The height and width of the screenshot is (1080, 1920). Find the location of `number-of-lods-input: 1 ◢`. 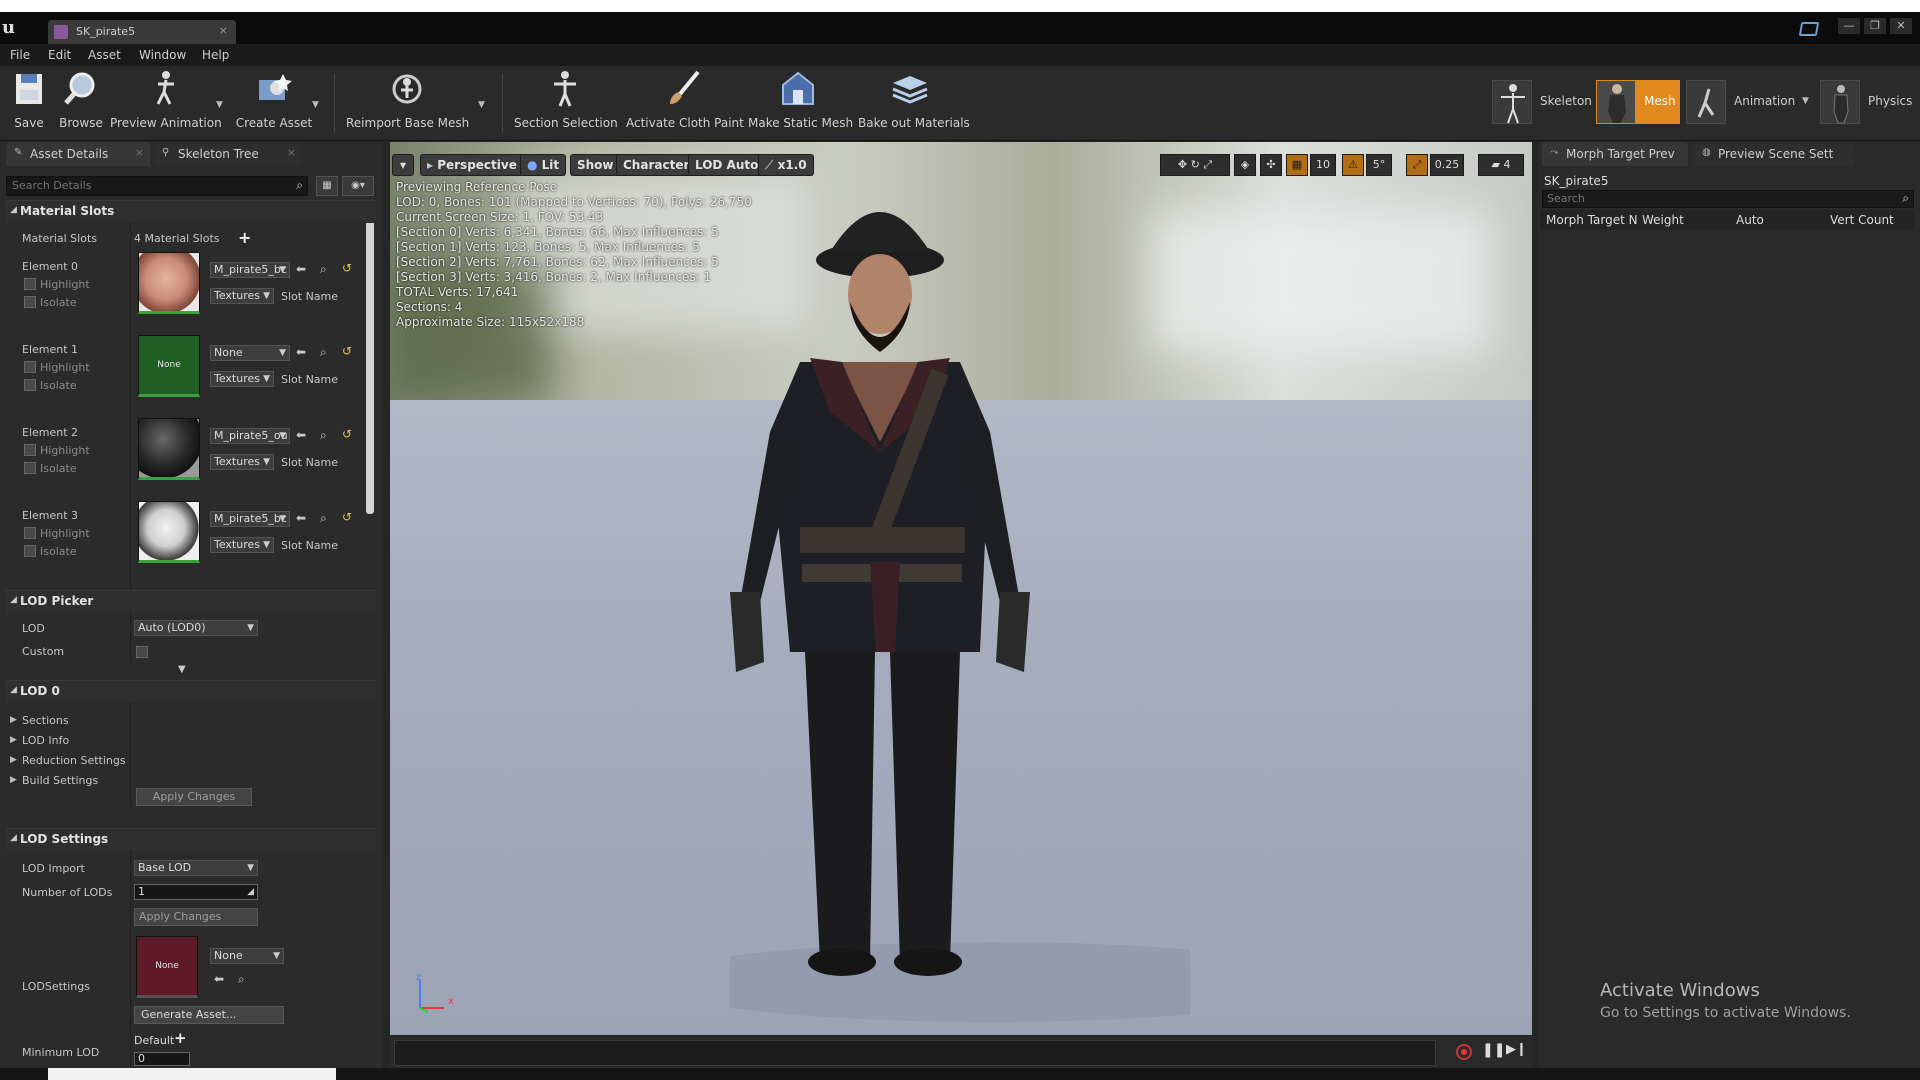

number-of-lods-input: 1 ◢ is located at coordinates (196, 892).